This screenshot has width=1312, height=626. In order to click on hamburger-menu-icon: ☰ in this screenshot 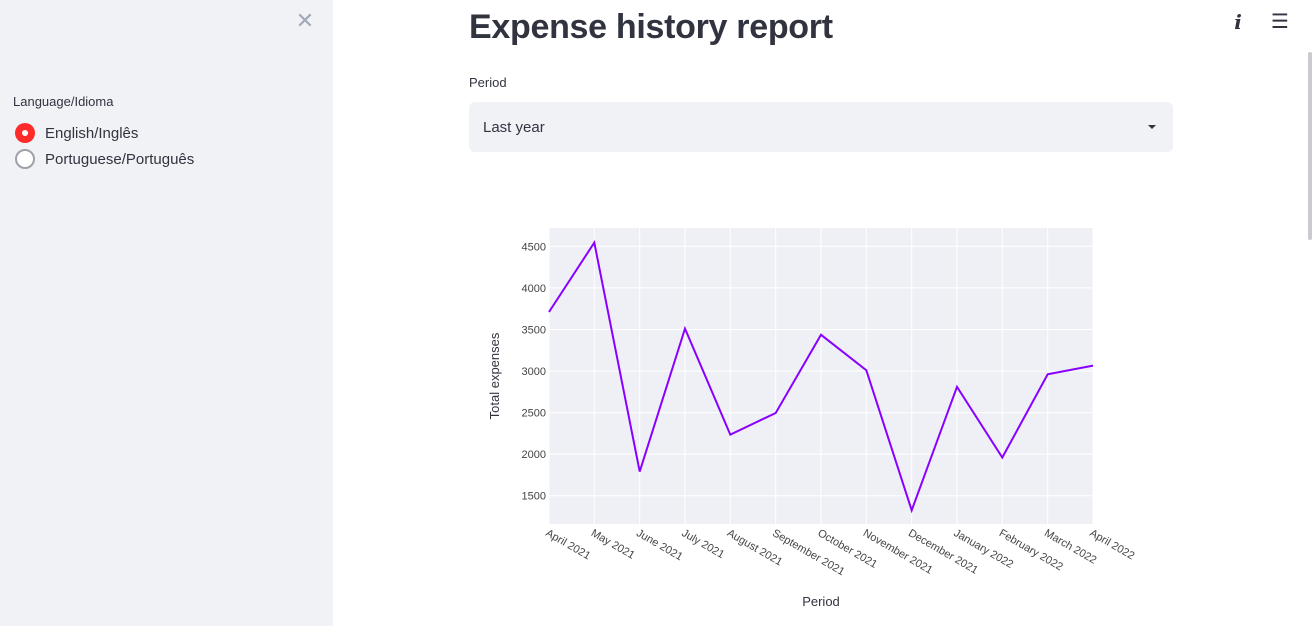, I will do `click(1280, 22)`.